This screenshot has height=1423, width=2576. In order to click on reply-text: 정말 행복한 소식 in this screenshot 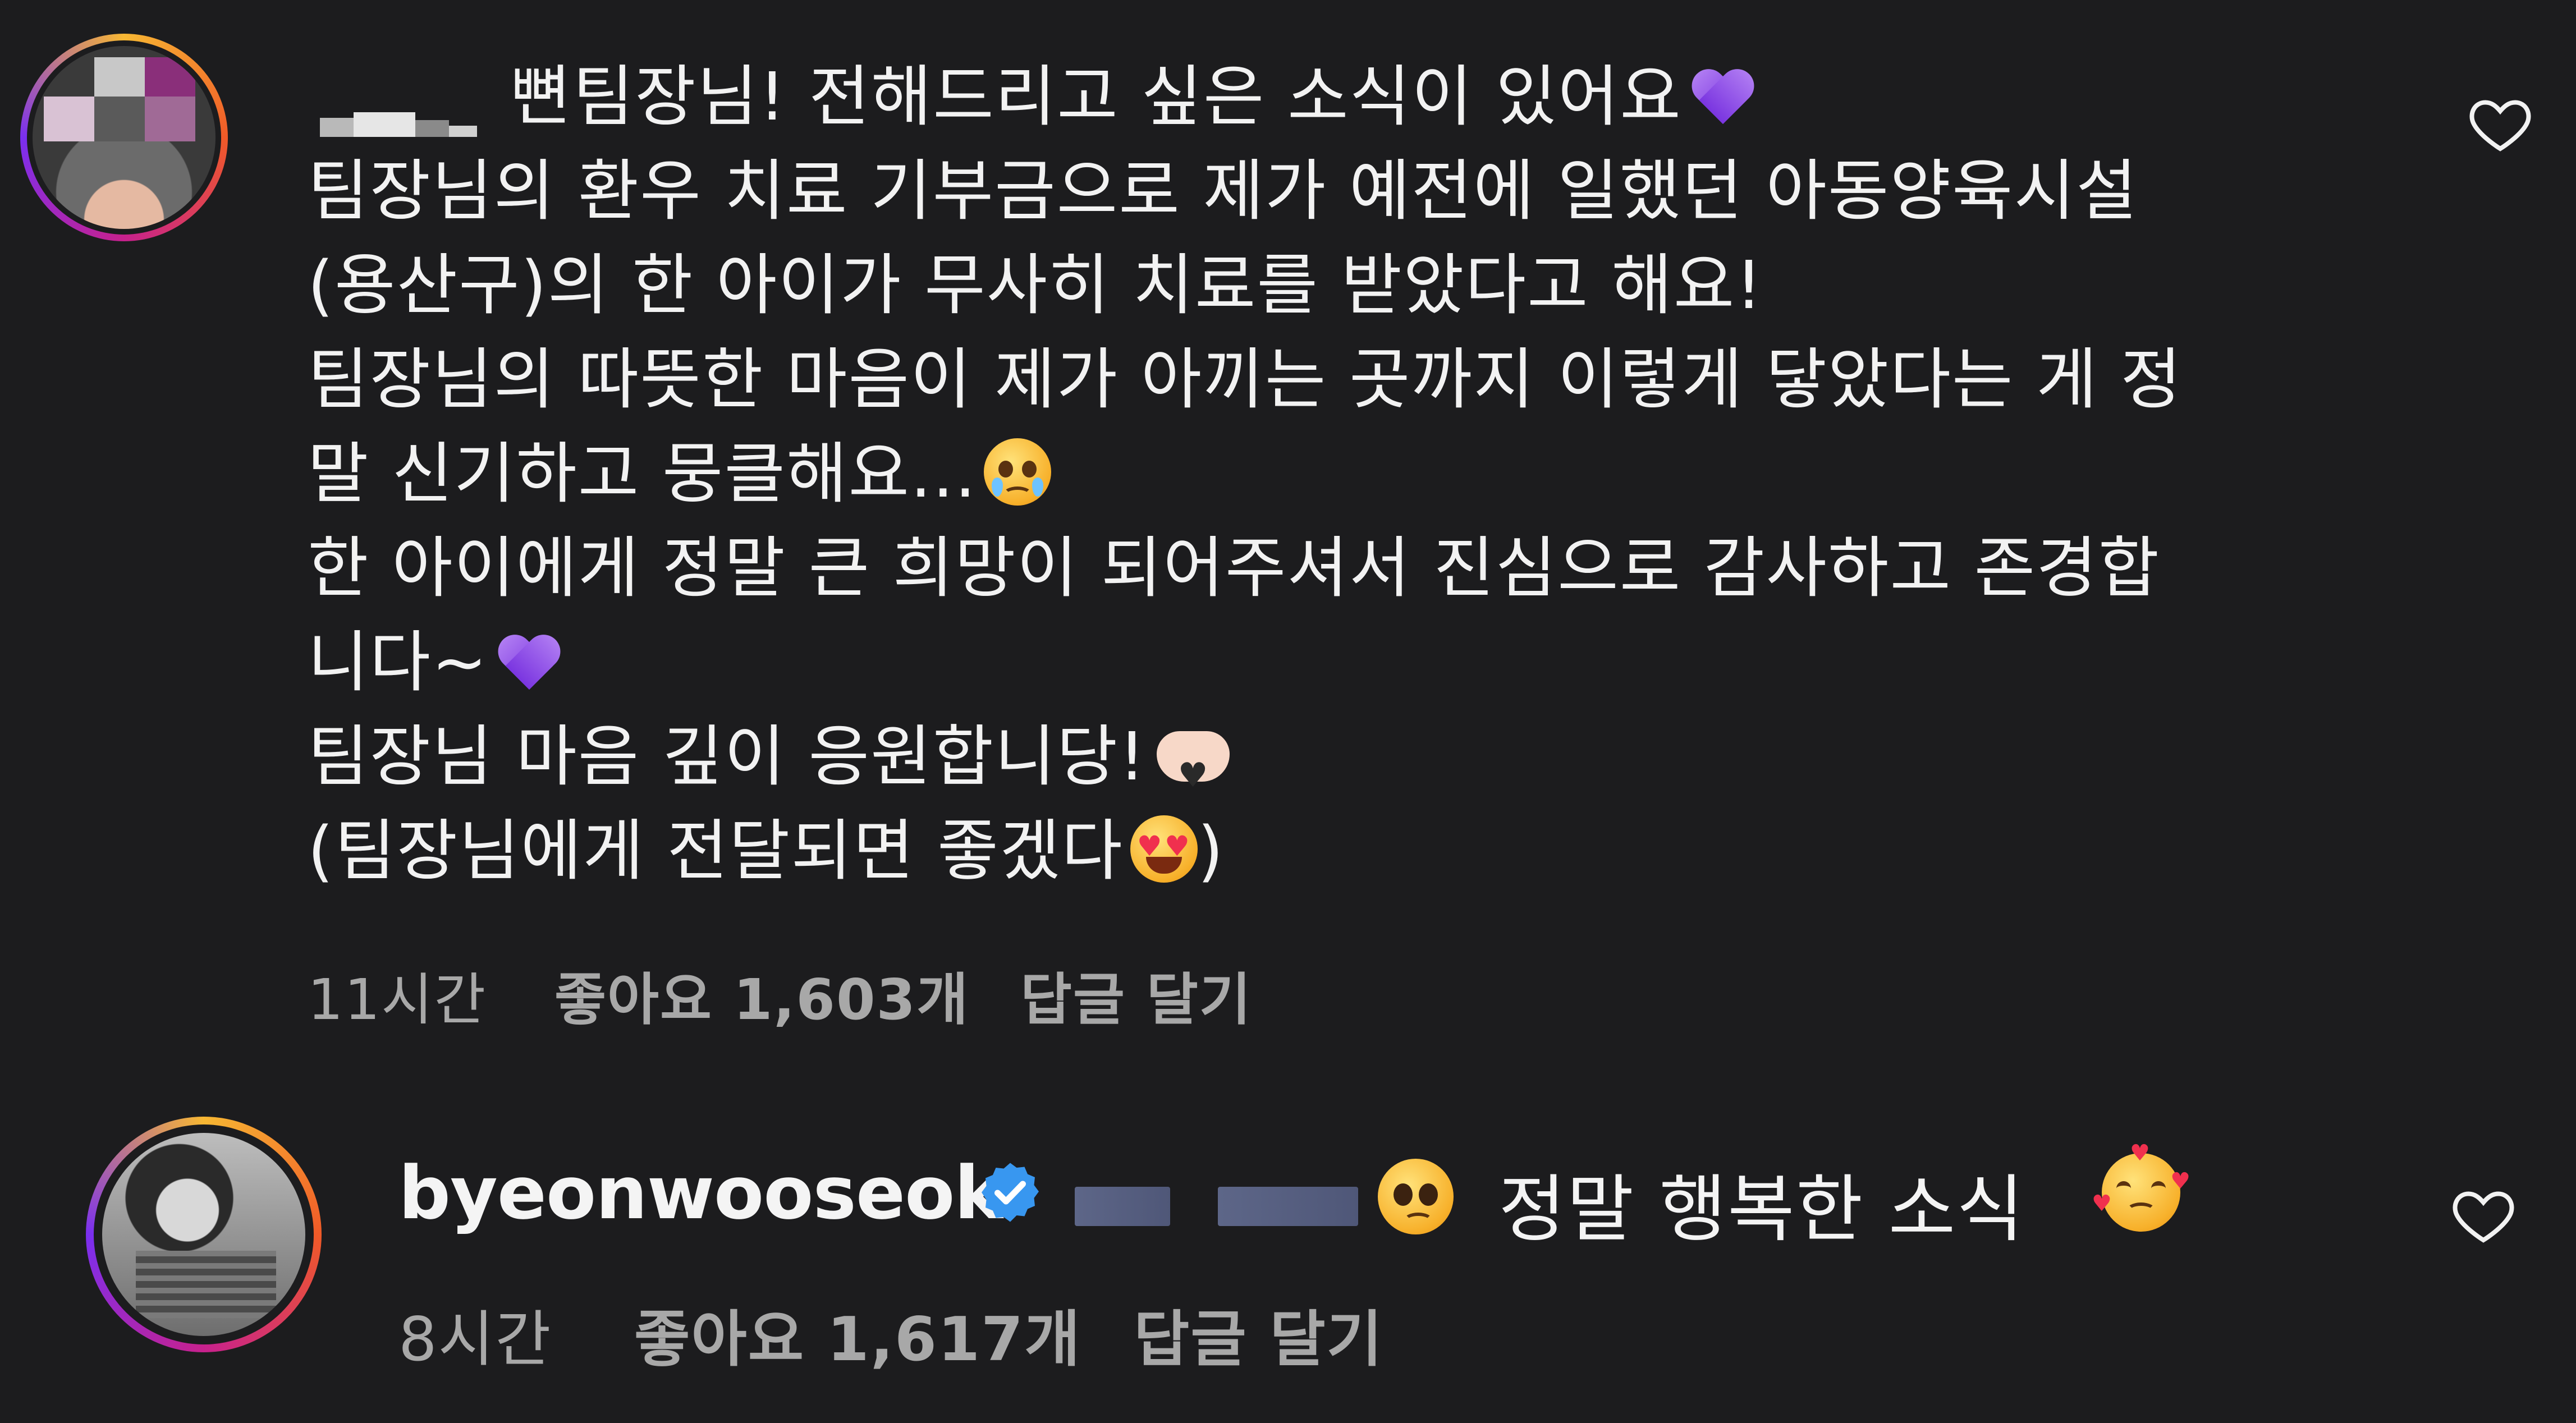, I will do `click(1761, 1209)`.